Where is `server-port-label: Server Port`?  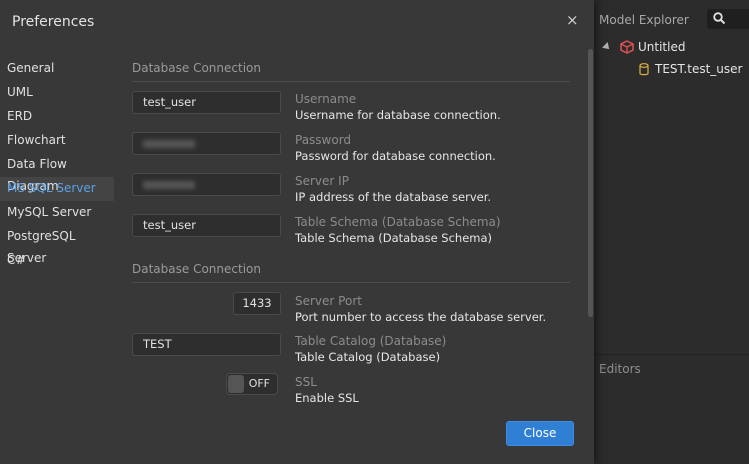
server-port-label: Server Port is located at coordinates (328, 301).